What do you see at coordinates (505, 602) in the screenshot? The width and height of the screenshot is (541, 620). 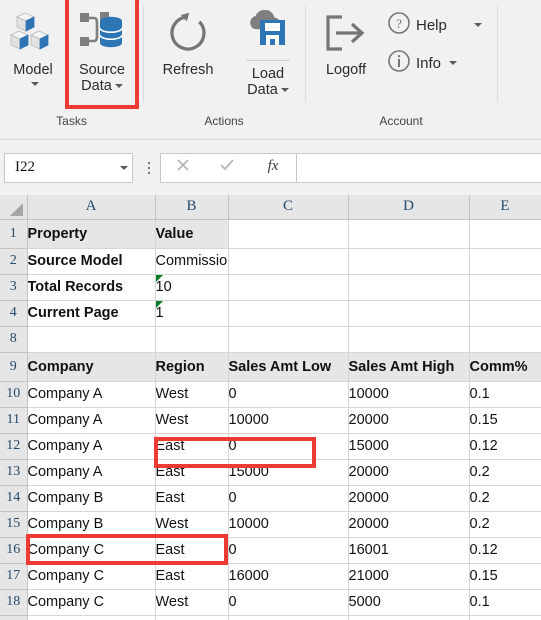 I see `cell-E18: 0.1` at bounding box center [505, 602].